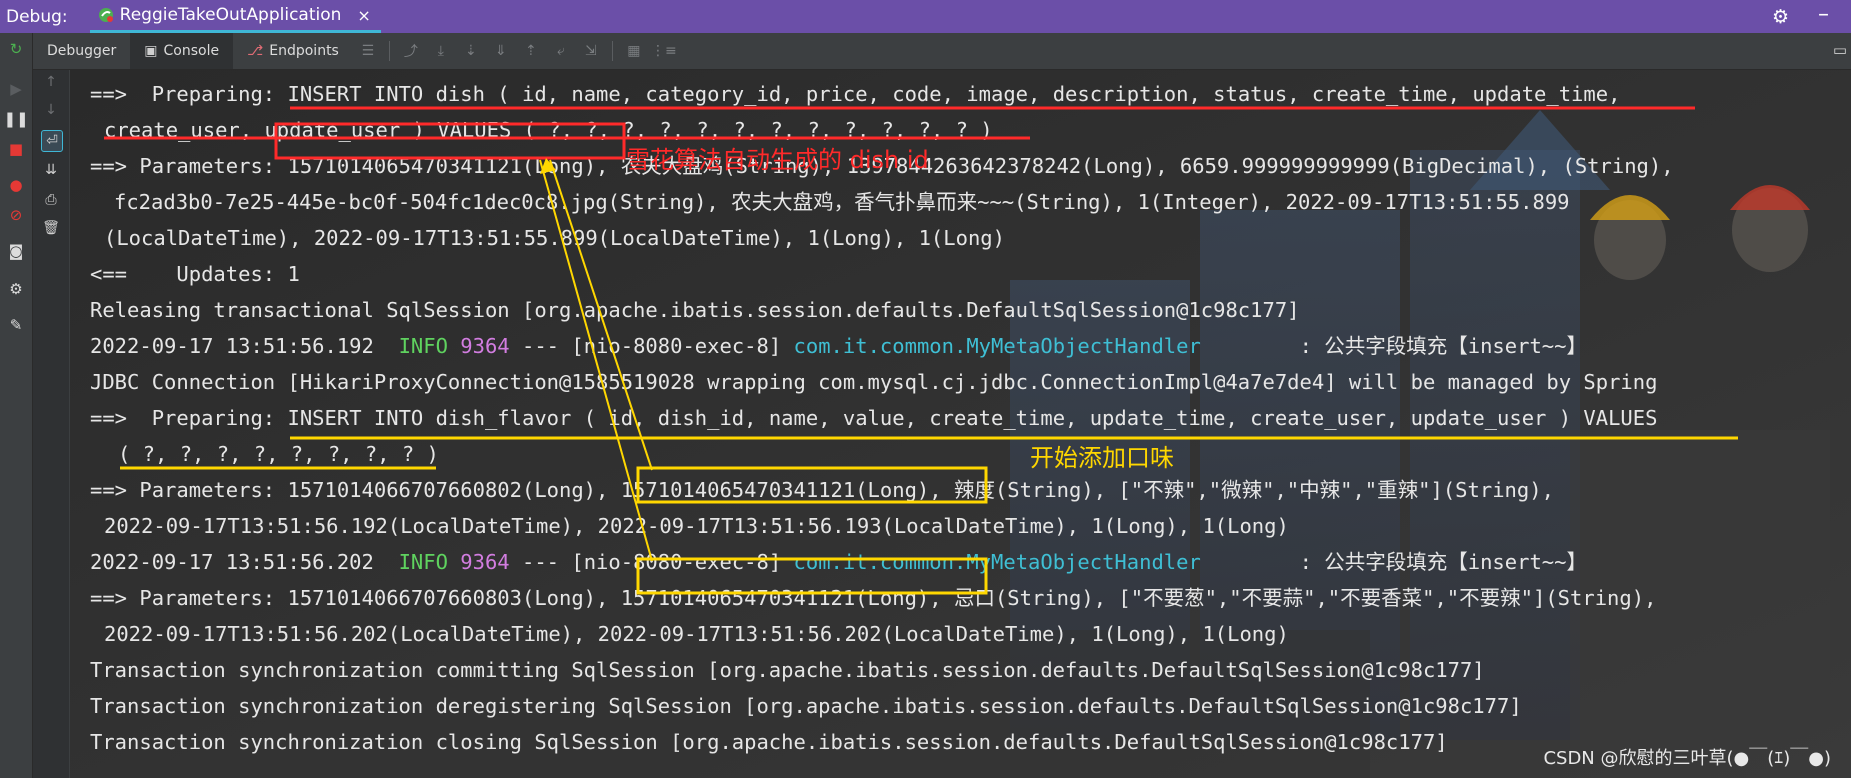 The height and width of the screenshot is (778, 1851). I want to click on tab-endpoints: ⎇ Endpoints, so click(293, 51).